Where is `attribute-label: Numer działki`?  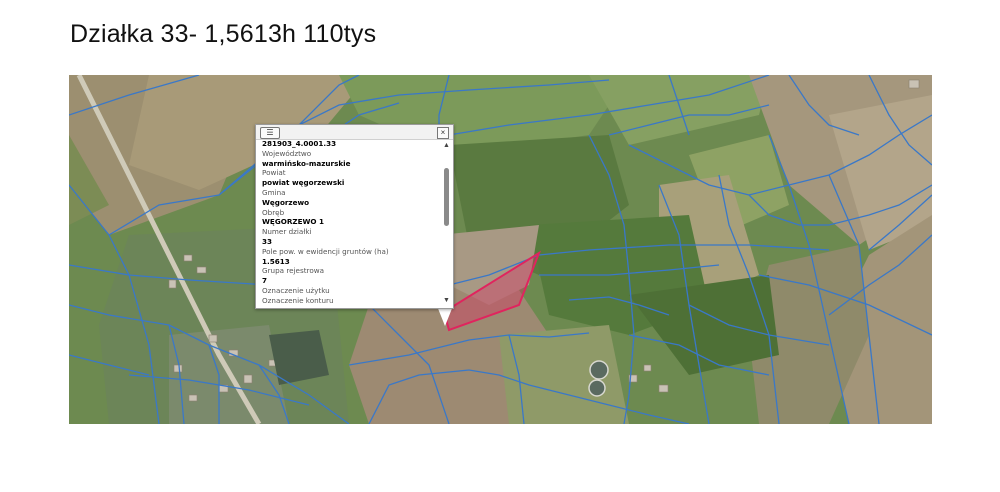
attribute-label: Numer działki is located at coordinates (287, 232).